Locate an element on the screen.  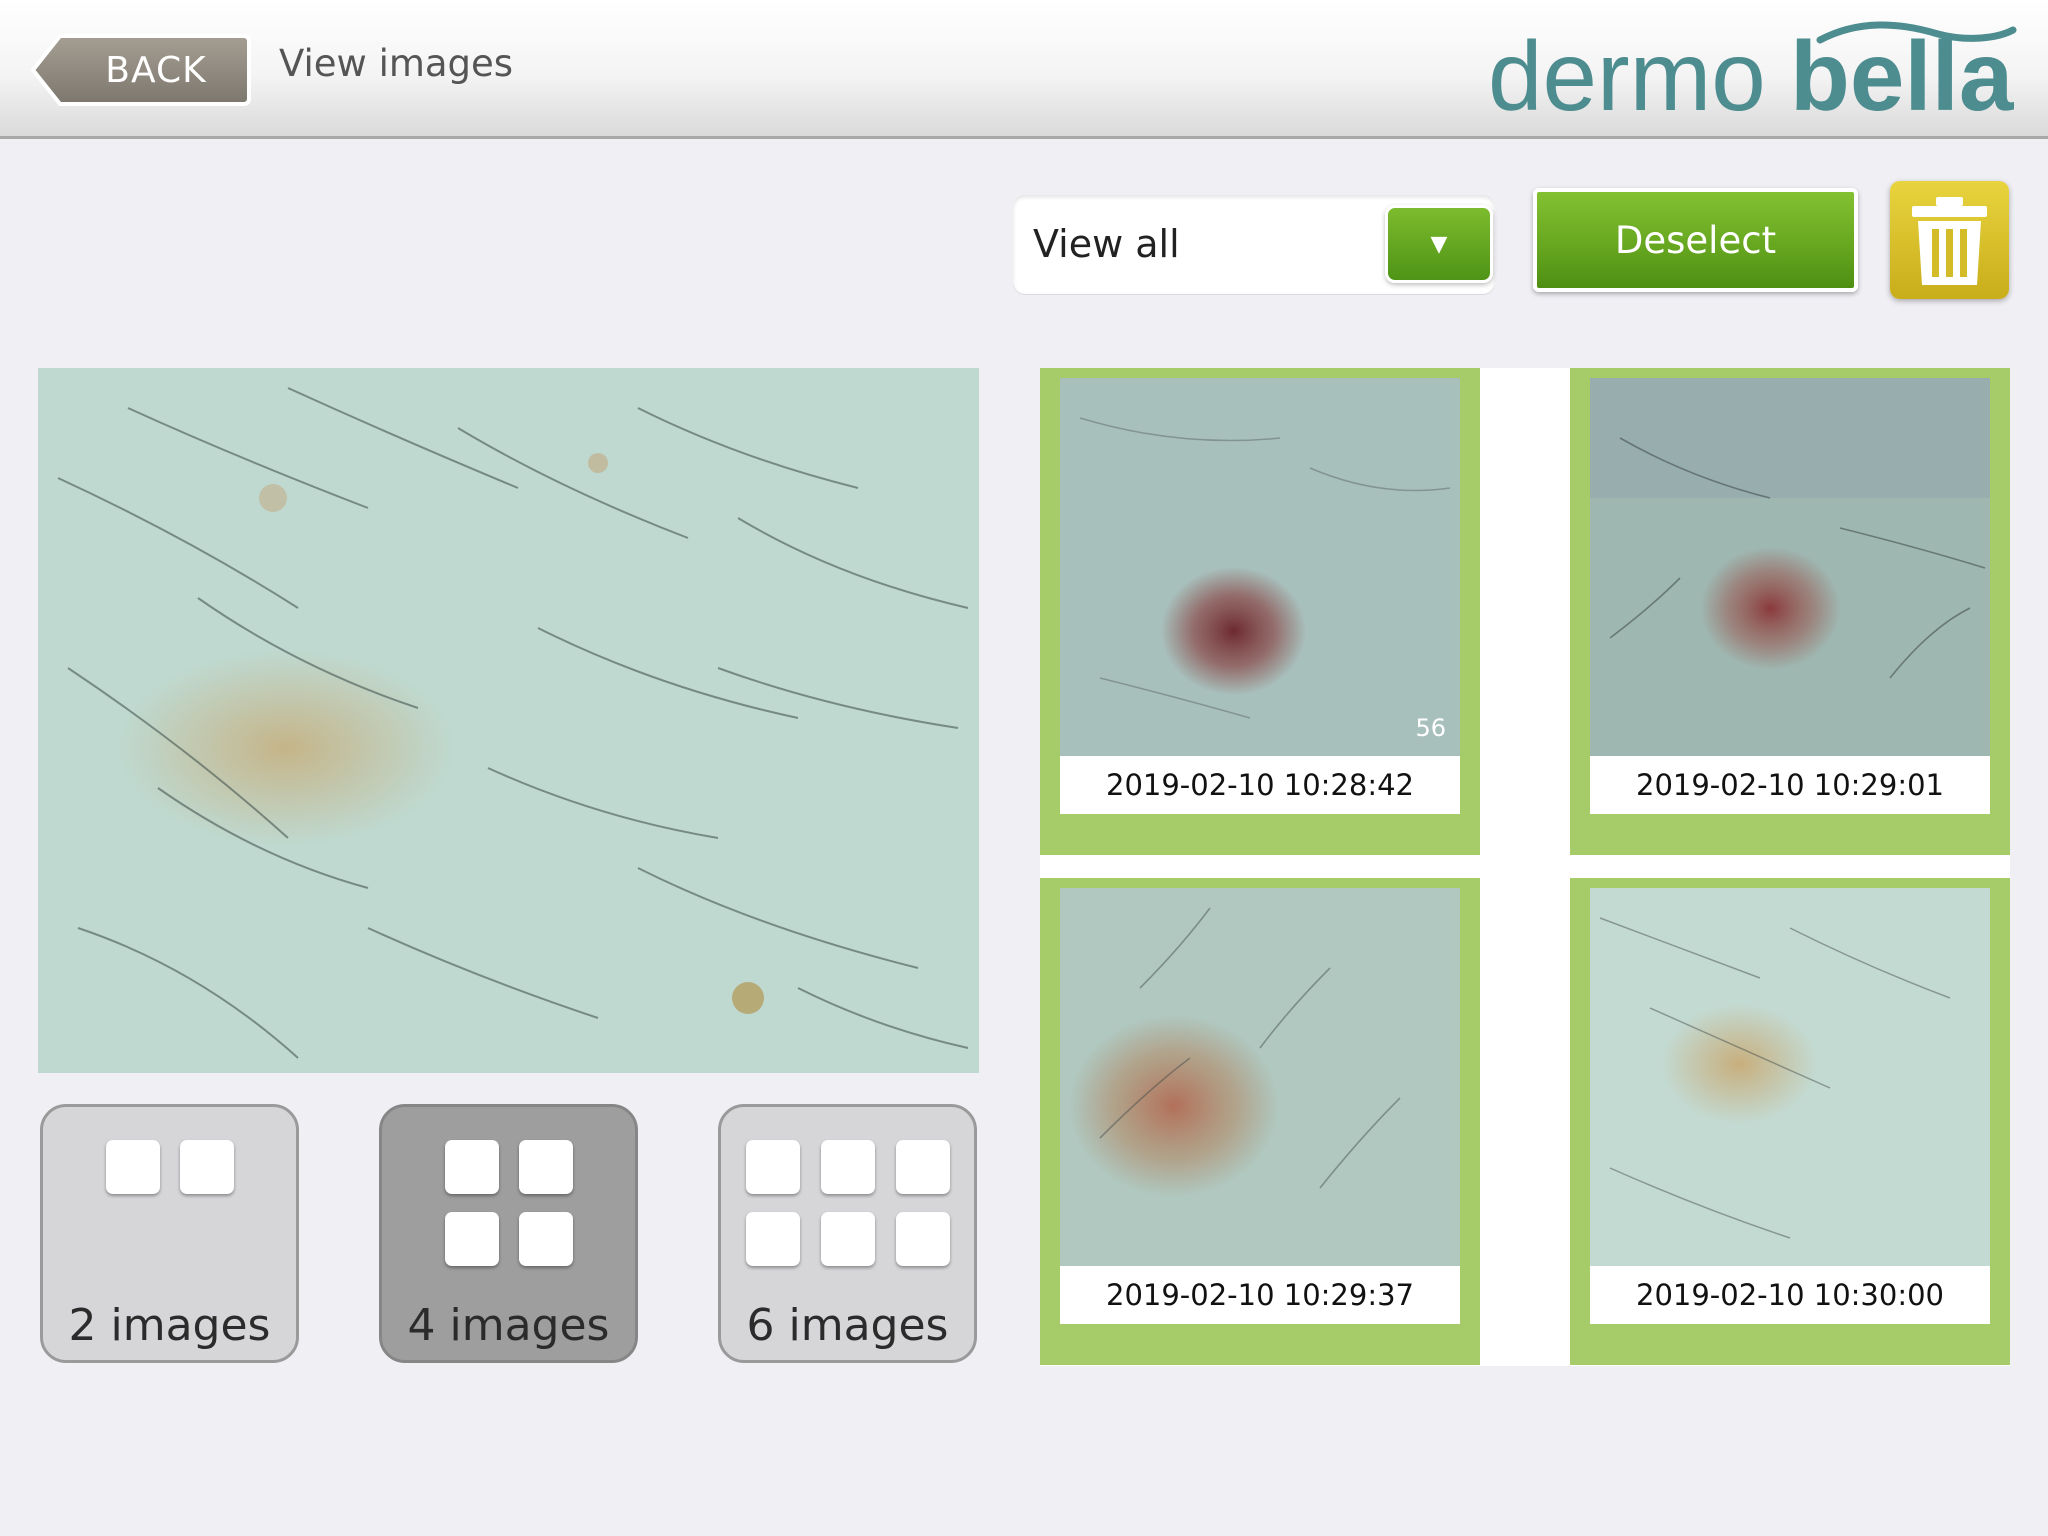
dropdown-arrow-button: ▼ is located at coordinates (1439, 244).